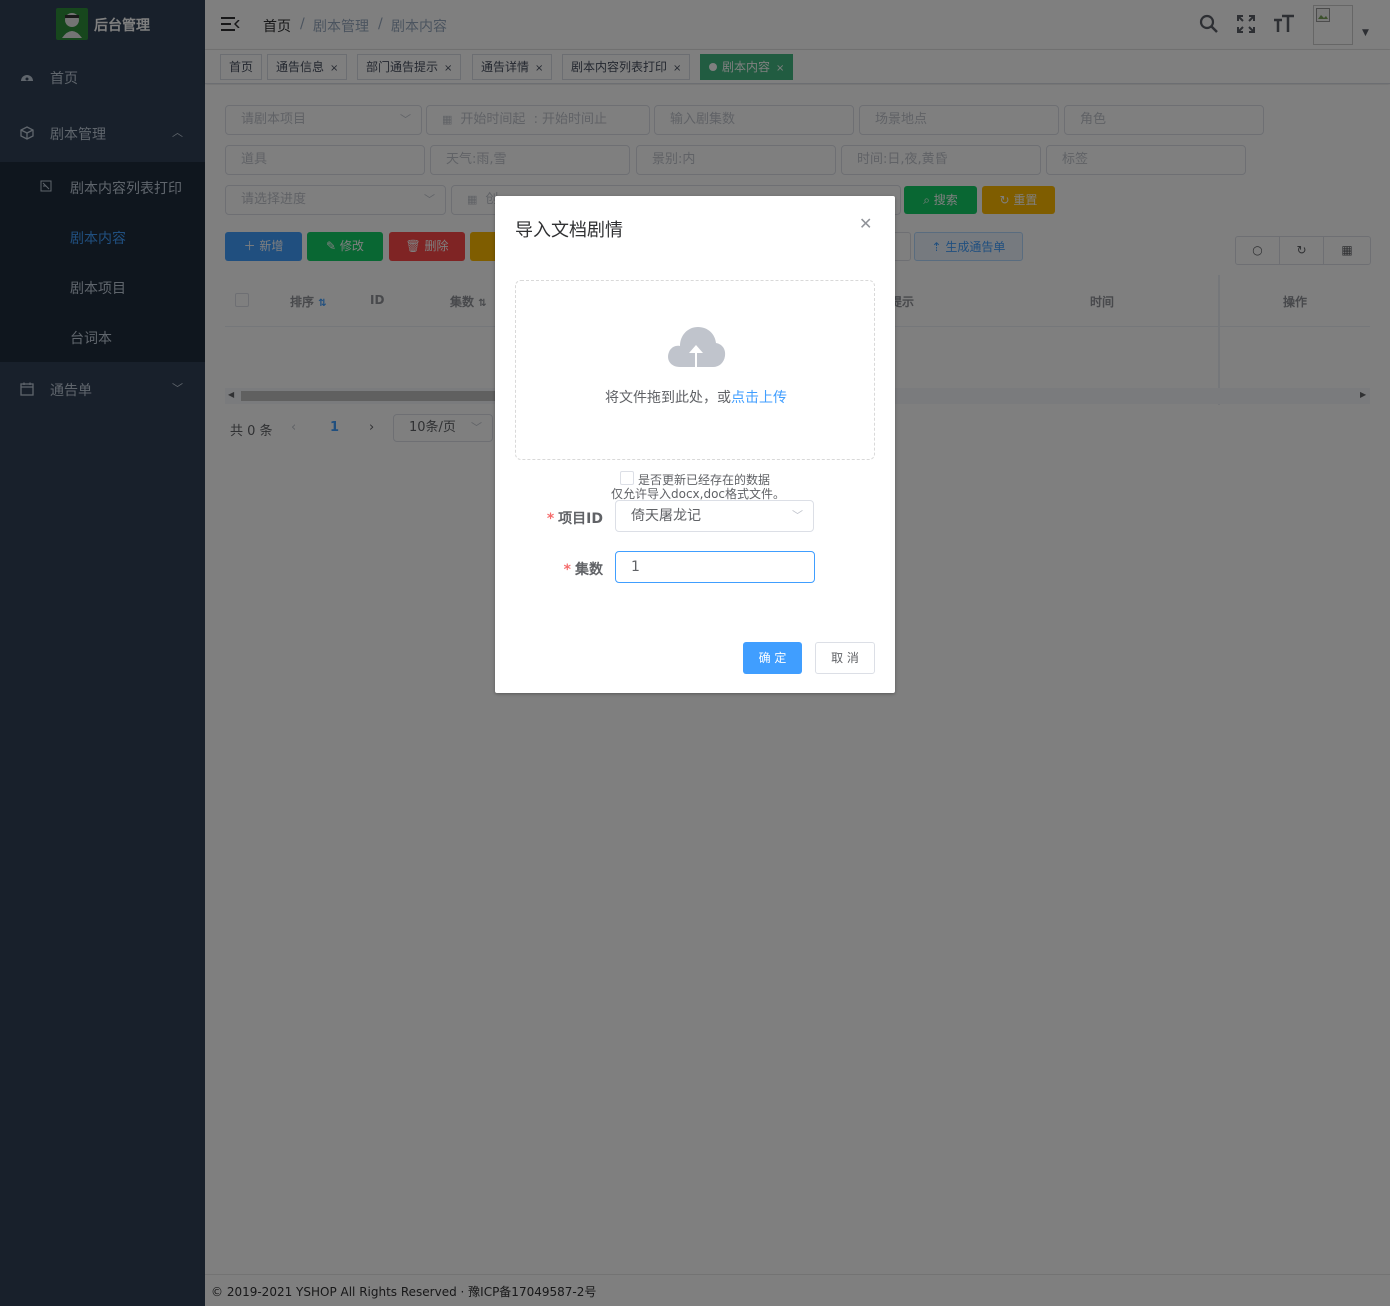 The width and height of the screenshot is (1390, 1306). What do you see at coordinates (580, 519) in the screenshot?
I see `project-id-label-text: 项目ID` at bounding box center [580, 519].